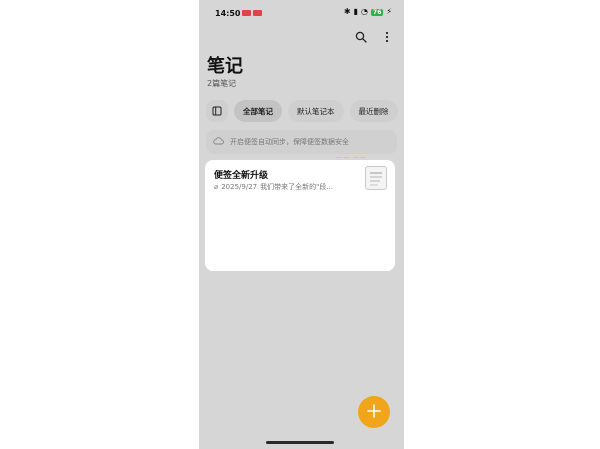  What do you see at coordinates (377, 12) in the screenshot?
I see `battery-level: 76` at bounding box center [377, 12].